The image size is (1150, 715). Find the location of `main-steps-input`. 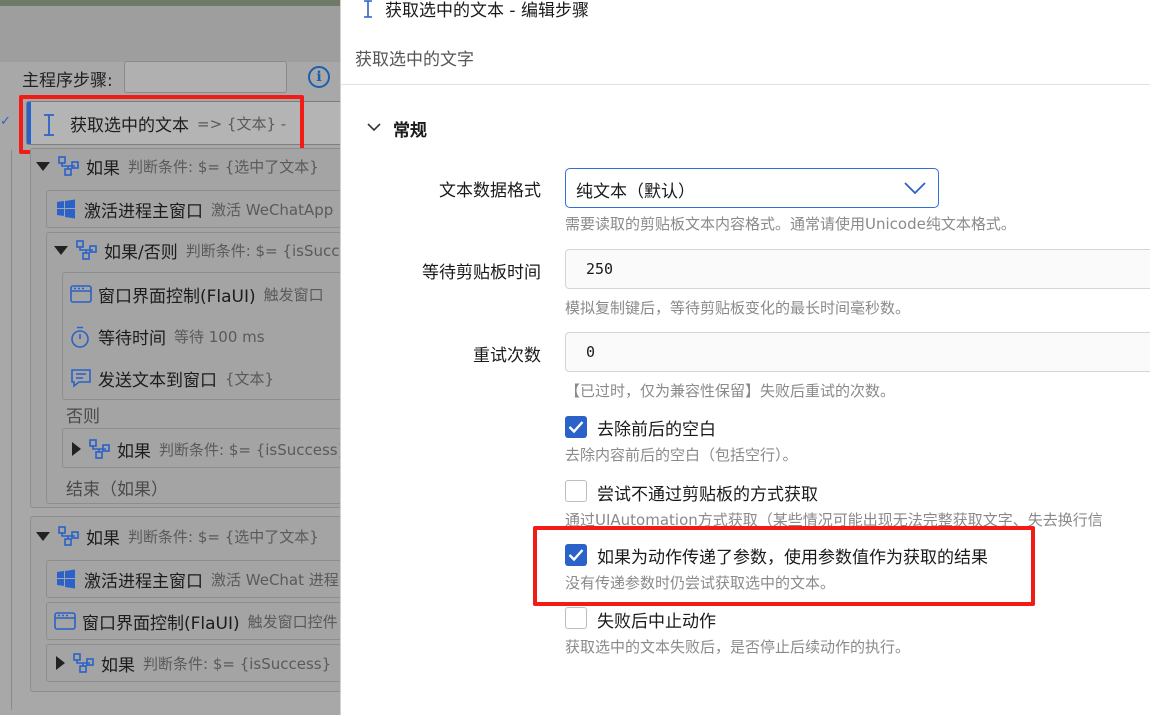

main-steps-input is located at coordinates (205, 77).